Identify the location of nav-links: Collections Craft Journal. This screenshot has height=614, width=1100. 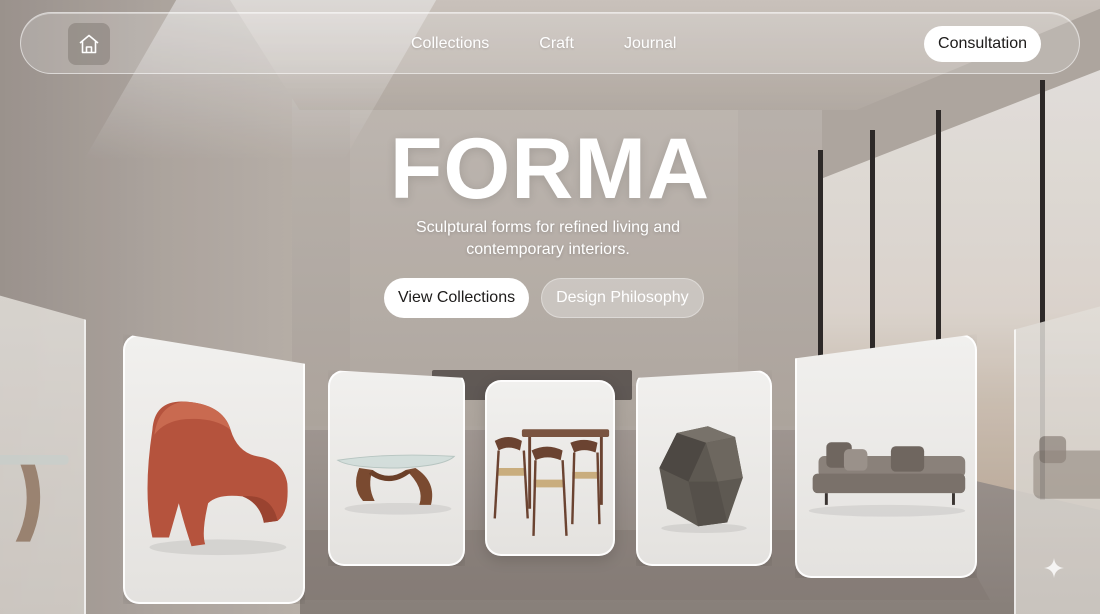
(543, 44).